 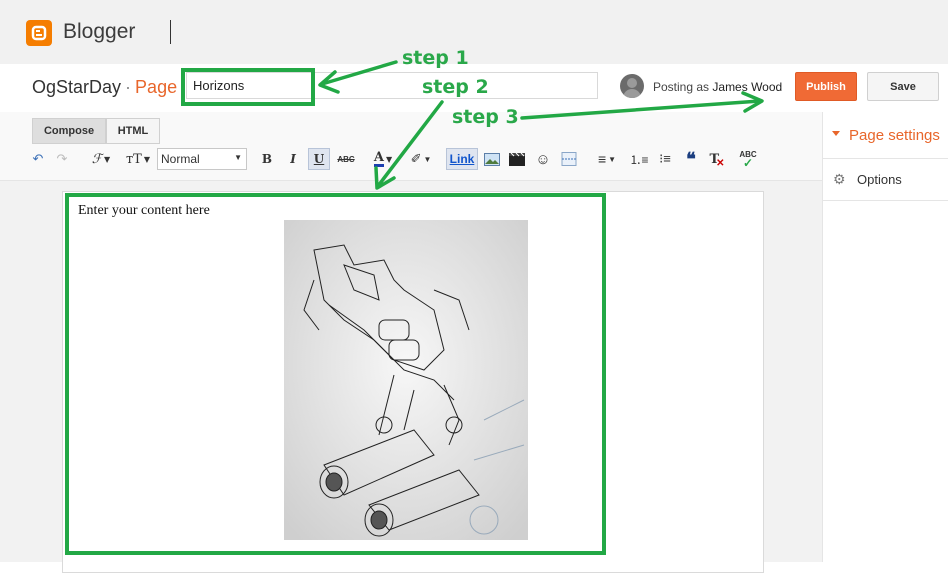 What do you see at coordinates (639, 159) in the screenshot?
I see `numbered-list-icon: ⒈≡` at bounding box center [639, 159].